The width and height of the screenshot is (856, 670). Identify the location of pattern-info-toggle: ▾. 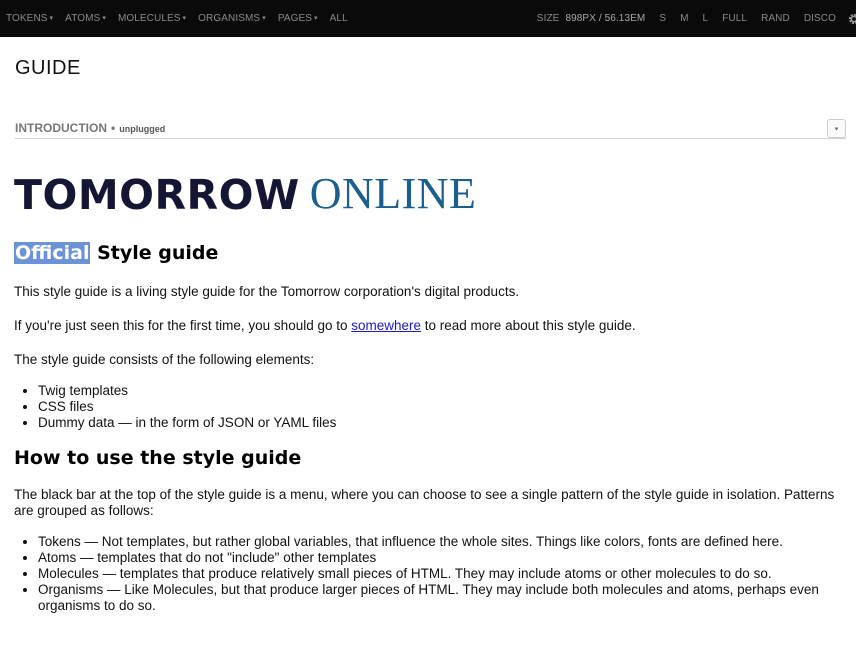
(836, 128).